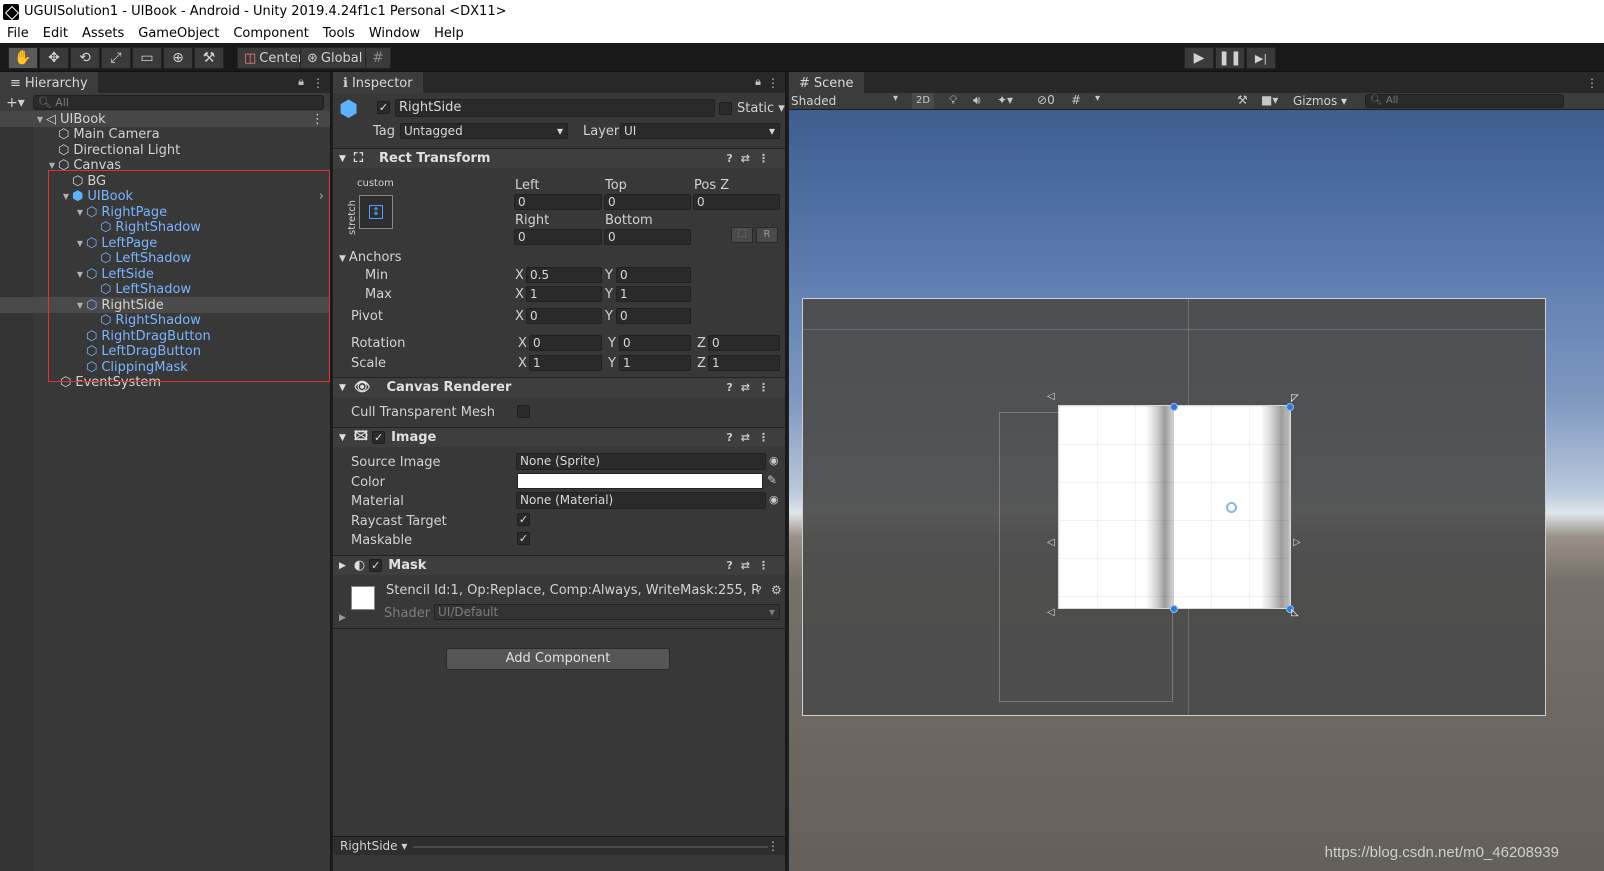  I want to click on canvas-renderer-header: ▼ 👁︎ Canvas Renderer ?⇄⋮, so click(559, 387).